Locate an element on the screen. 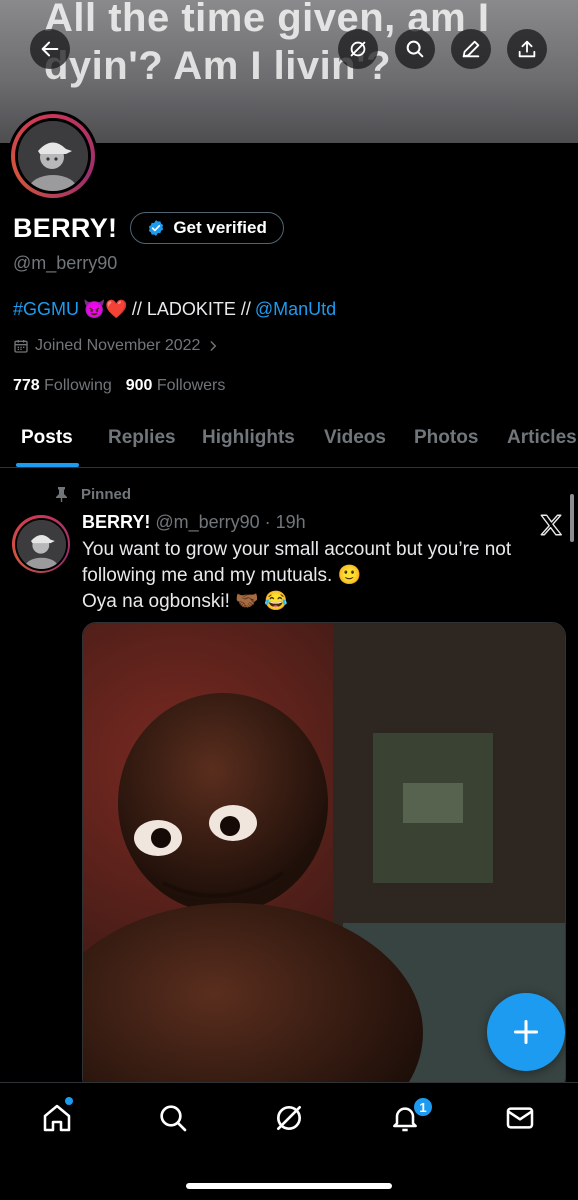 Image resolution: width=578 pixels, height=1200 pixels. post-text-line-2: Oya na ogbonski! 🤝🏾 😂 is located at coordinates (185, 601).